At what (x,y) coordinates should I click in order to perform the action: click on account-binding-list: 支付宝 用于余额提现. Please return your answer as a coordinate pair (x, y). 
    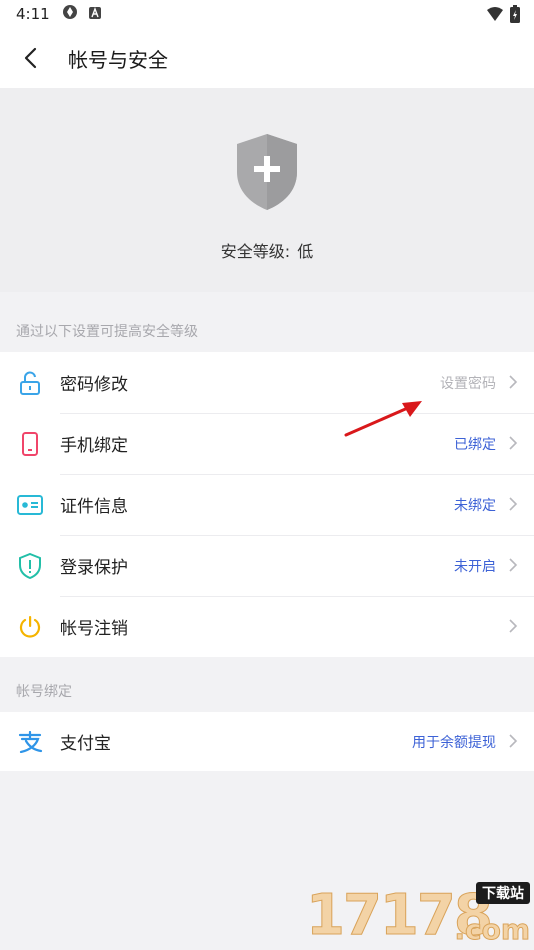
    Looking at the image, I should click on (267, 741).